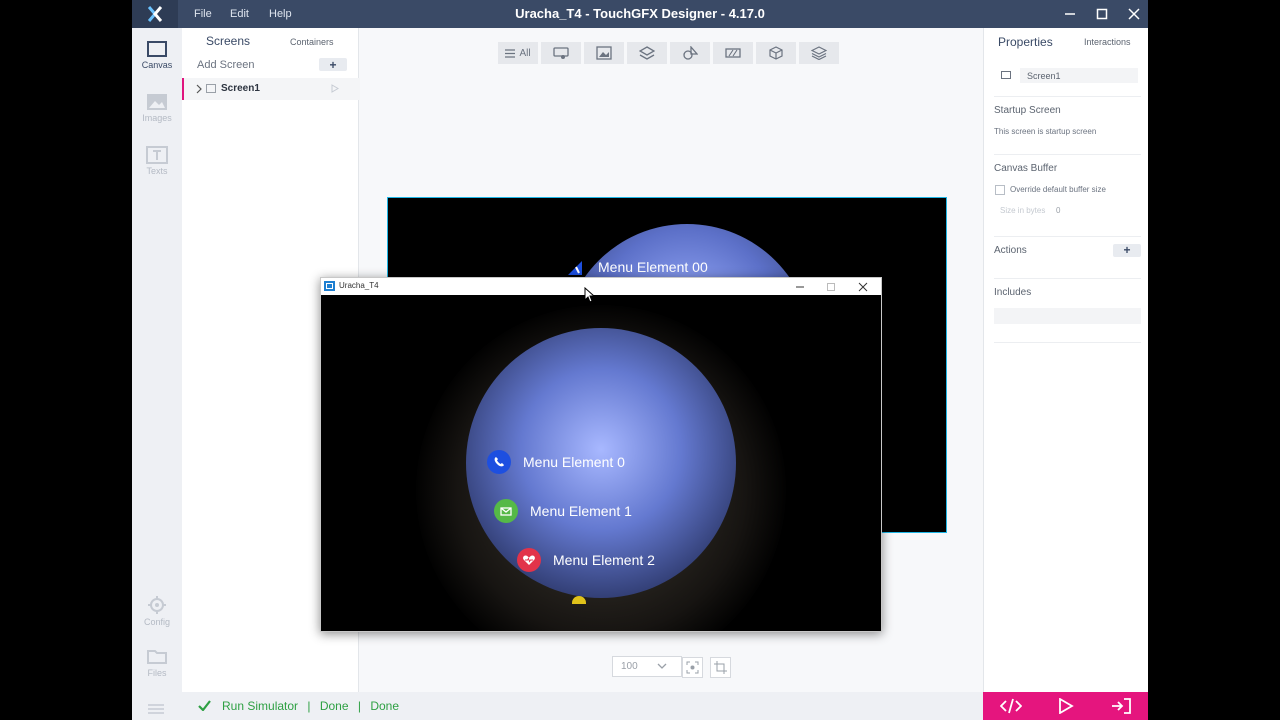 The height and width of the screenshot is (720, 1280). I want to click on rail-label: Texts, so click(157, 171).